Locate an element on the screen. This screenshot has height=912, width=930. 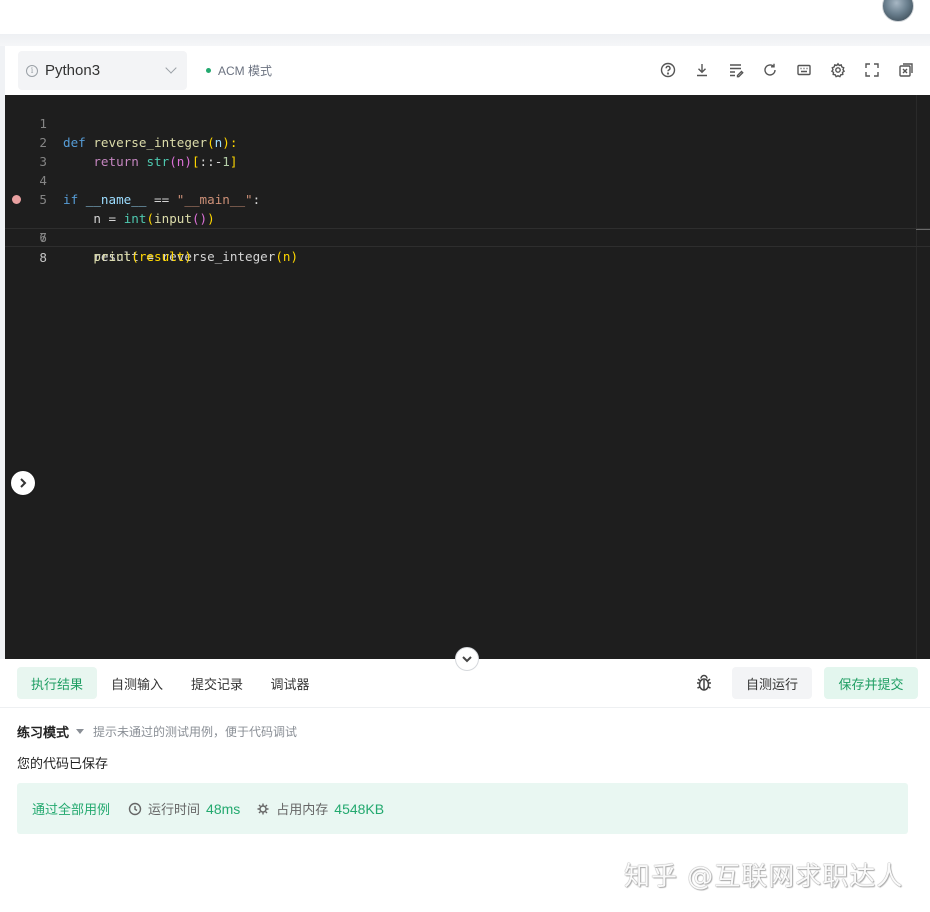
pass-status: 通过全部用例 is located at coordinates (71, 810).